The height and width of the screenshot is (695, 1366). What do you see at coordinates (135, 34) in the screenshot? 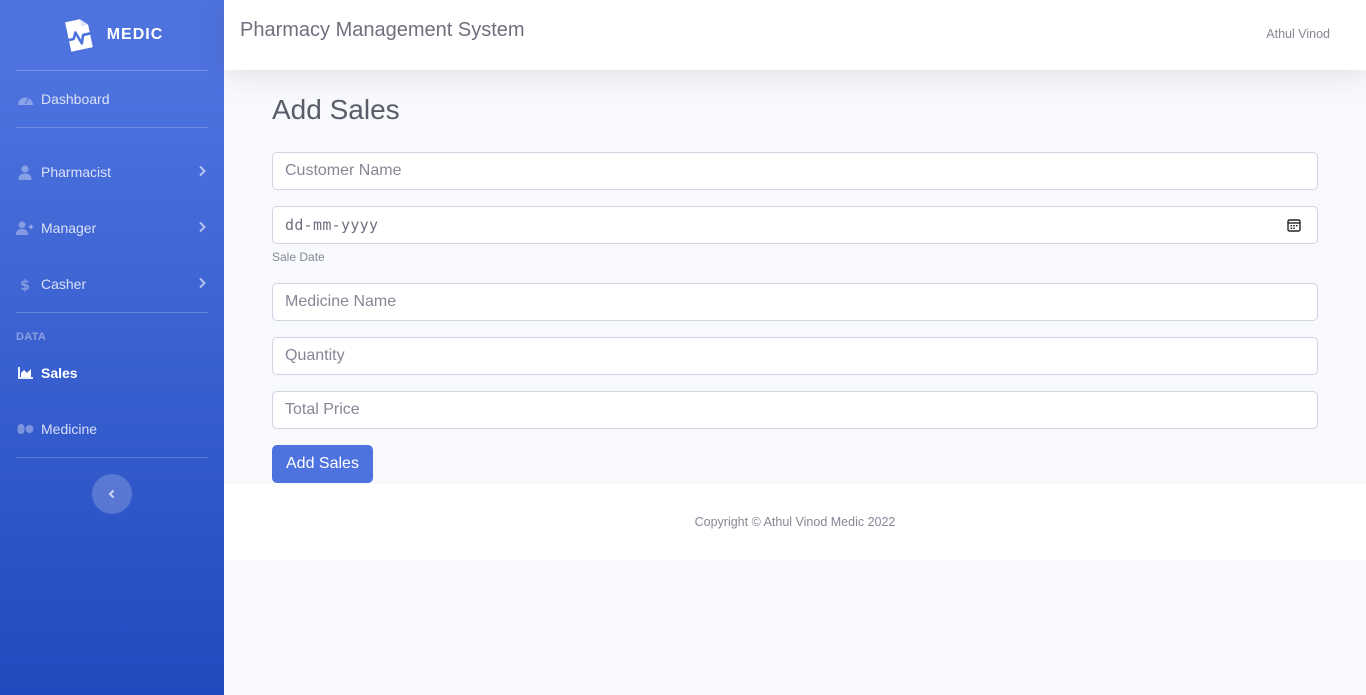
I see `brand-name: MEDIC` at bounding box center [135, 34].